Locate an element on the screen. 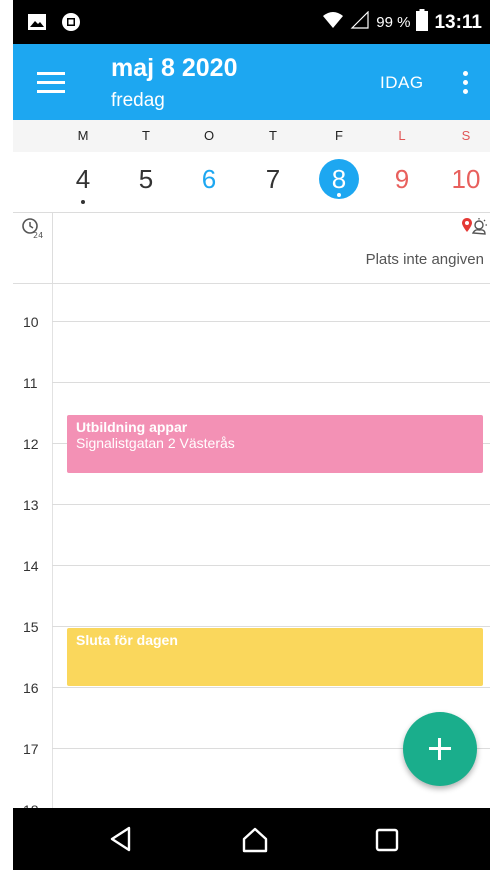 The image size is (490, 870). location-text: Plats inte angiven is located at coordinates (424, 259).